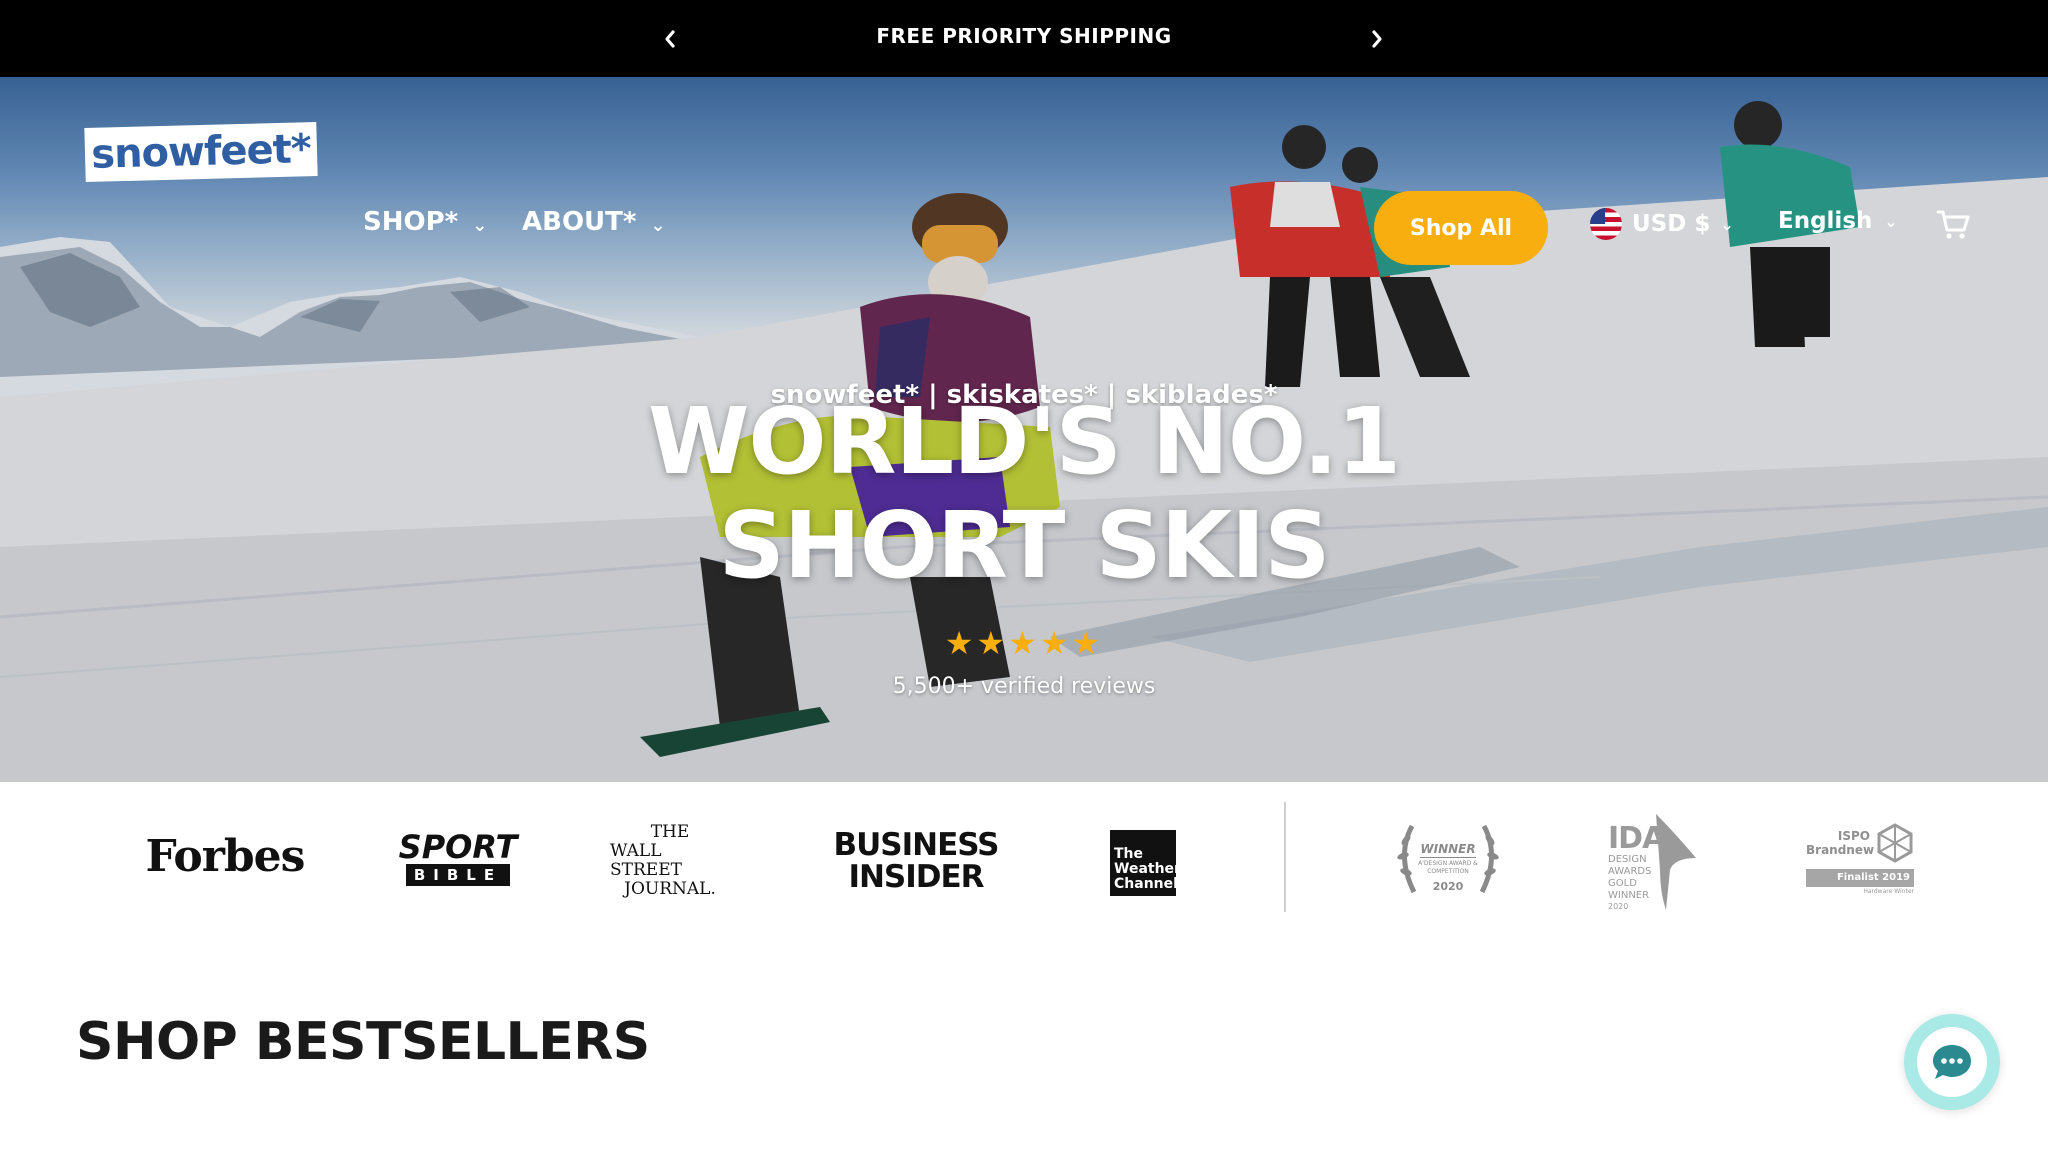 This screenshot has height=1152, width=2048. What do you see at coordinates (1825, 221) in the screenshot?
I see `language-label: English` at bounding box center [1825, 221].